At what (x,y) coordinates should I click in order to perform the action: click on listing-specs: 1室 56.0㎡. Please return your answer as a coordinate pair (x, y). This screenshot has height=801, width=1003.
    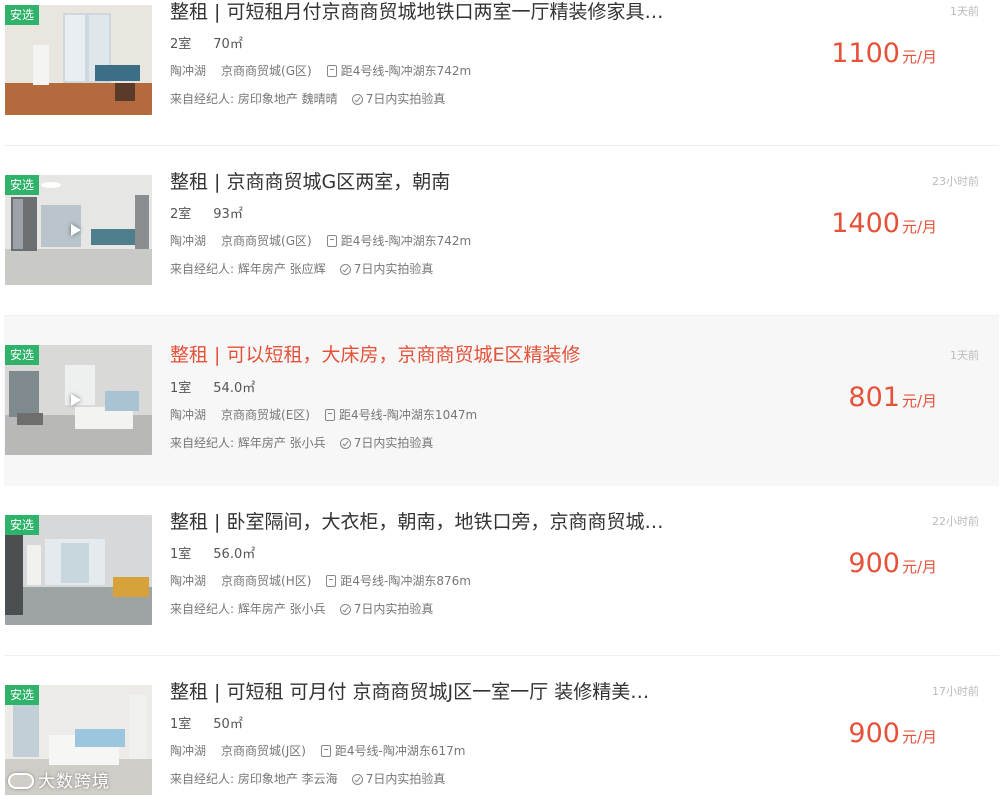
    Looking at the image, I should click on (223, 552).